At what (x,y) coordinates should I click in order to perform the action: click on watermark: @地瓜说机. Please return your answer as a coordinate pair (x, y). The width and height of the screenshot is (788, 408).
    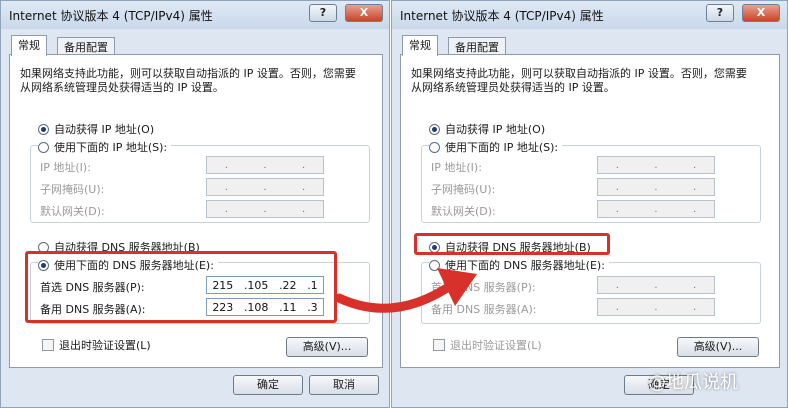
    Looking at the image, I should click on (693, 382).